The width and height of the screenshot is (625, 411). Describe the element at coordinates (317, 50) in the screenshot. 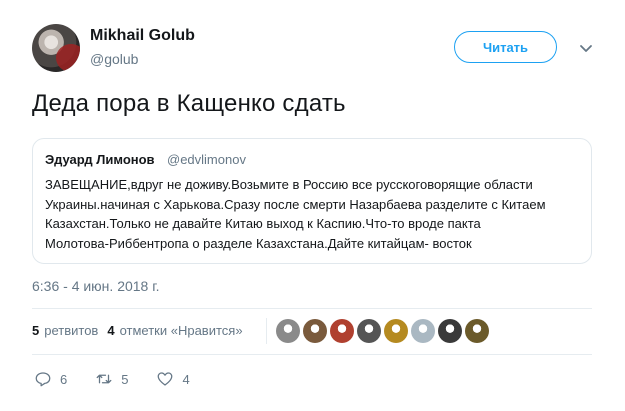

I see `tweet-header: Mikhail Golub @golub Читать` at that location.